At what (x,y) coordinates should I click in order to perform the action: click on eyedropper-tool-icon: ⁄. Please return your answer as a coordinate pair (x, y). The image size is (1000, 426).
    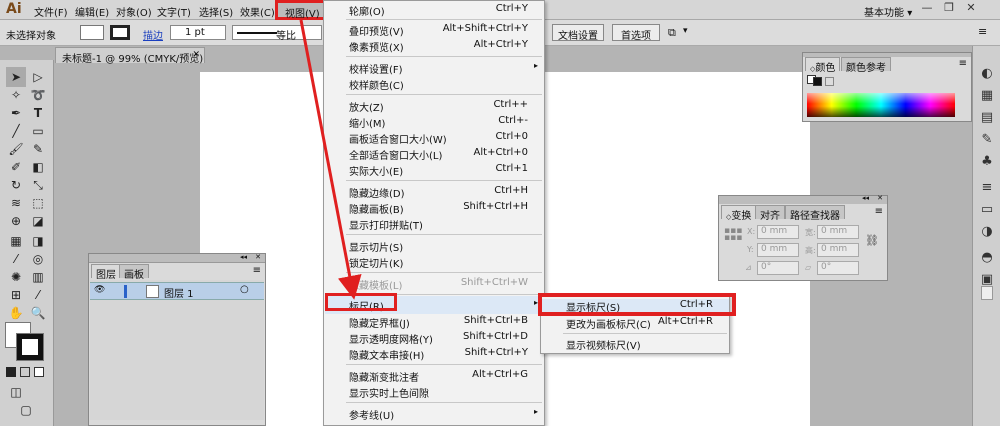
    Looking at the image, I should click on (16, 259).